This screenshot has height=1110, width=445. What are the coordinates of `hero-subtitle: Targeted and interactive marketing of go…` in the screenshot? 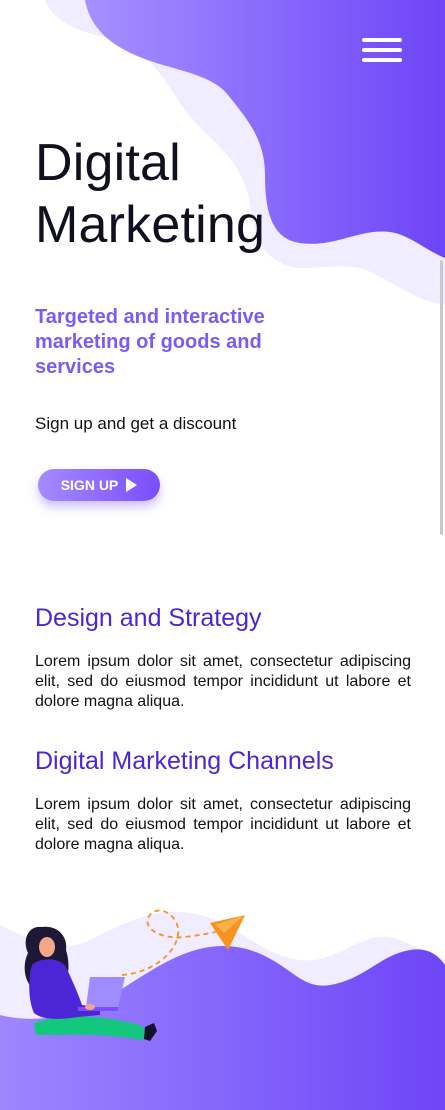 It's located at (150, 342).